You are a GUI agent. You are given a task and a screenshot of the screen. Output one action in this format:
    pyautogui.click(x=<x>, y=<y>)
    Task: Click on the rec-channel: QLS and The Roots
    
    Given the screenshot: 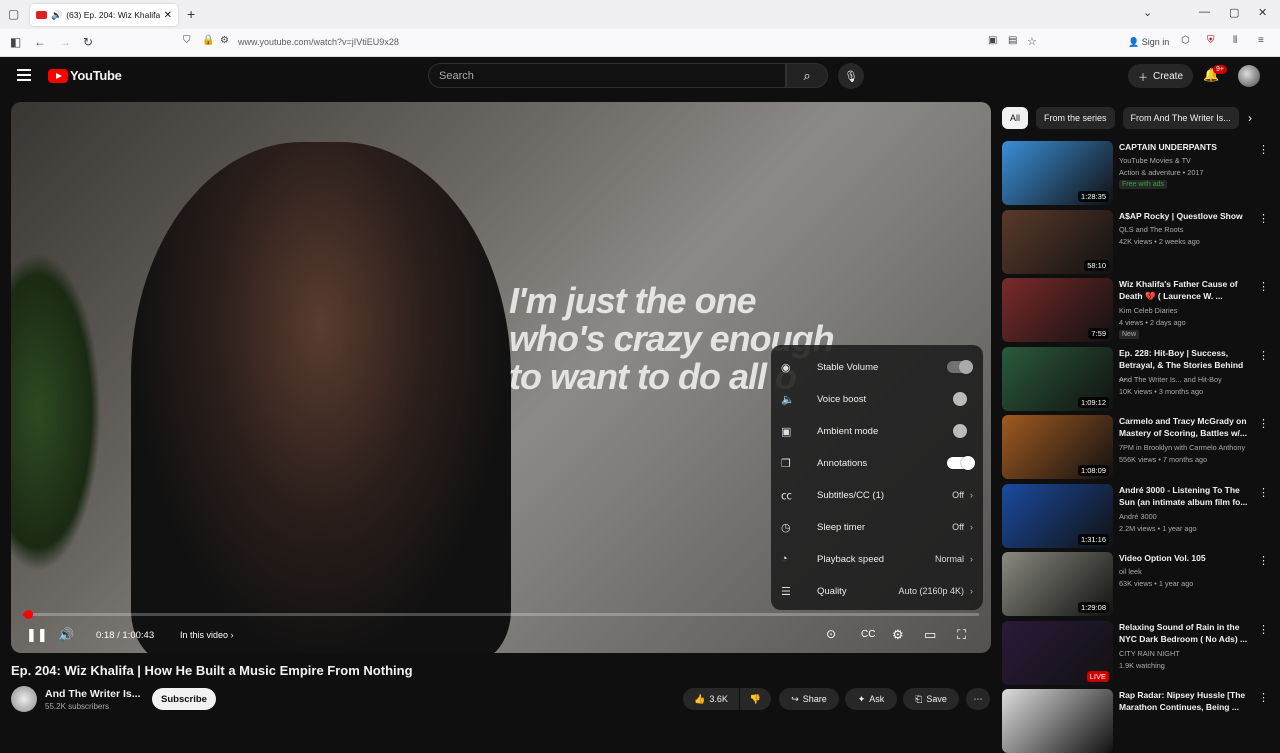 What is the action you would take?
    pyautogui.click(x=1151, y=229)
    